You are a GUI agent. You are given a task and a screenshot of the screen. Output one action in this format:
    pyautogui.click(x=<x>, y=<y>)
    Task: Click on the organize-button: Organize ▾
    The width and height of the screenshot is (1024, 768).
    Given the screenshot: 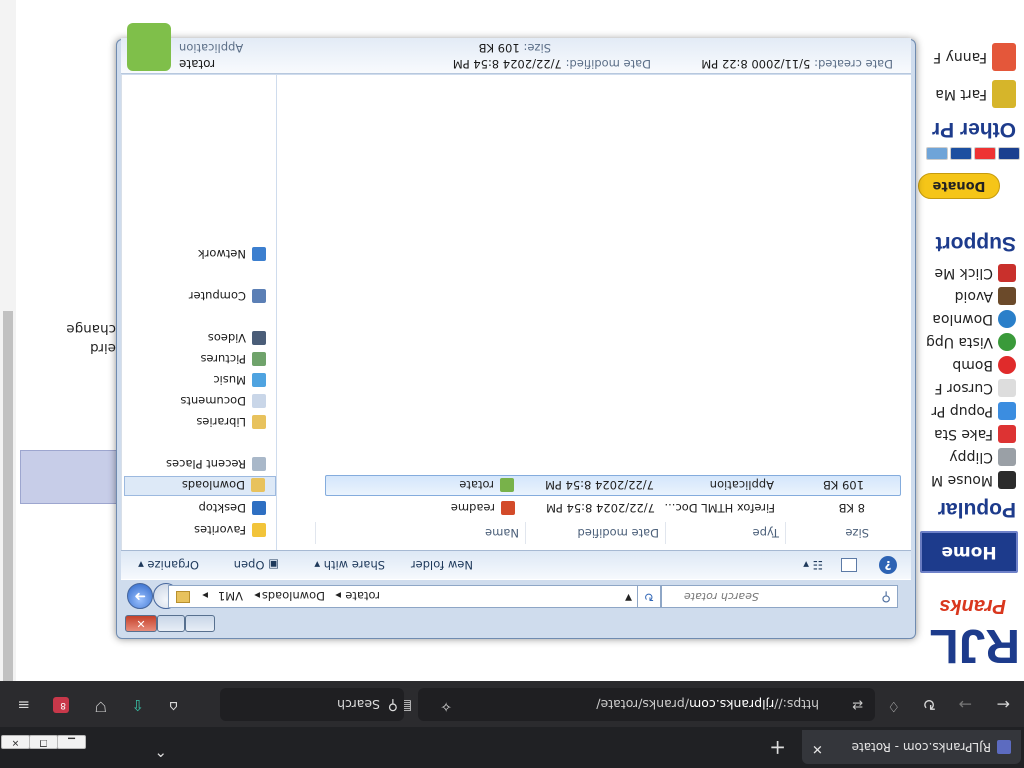 What is the action you would take?
    pyautogui.click(x=168, y=565)
    